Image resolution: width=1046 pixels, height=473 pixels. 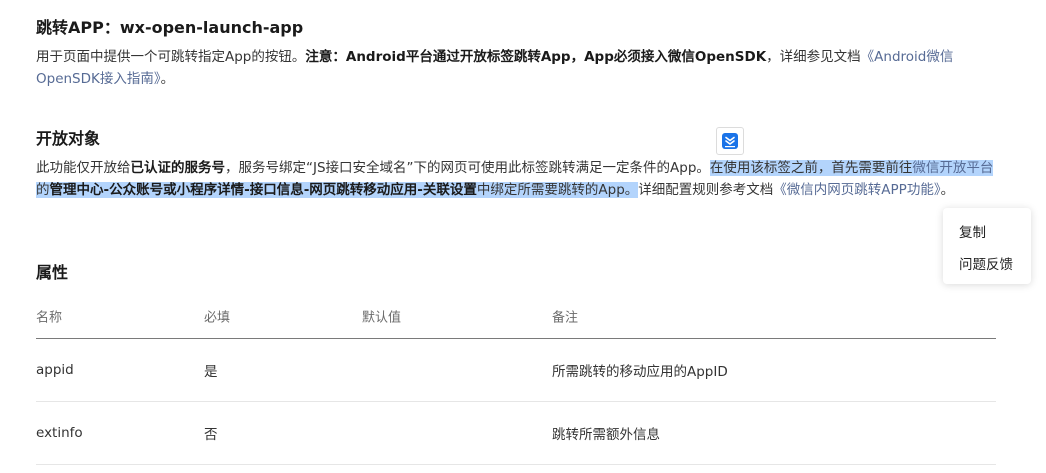 I want to click on selected-text-1: 在使用该标签之前，首先需要前往, so click(x=811, y=168).